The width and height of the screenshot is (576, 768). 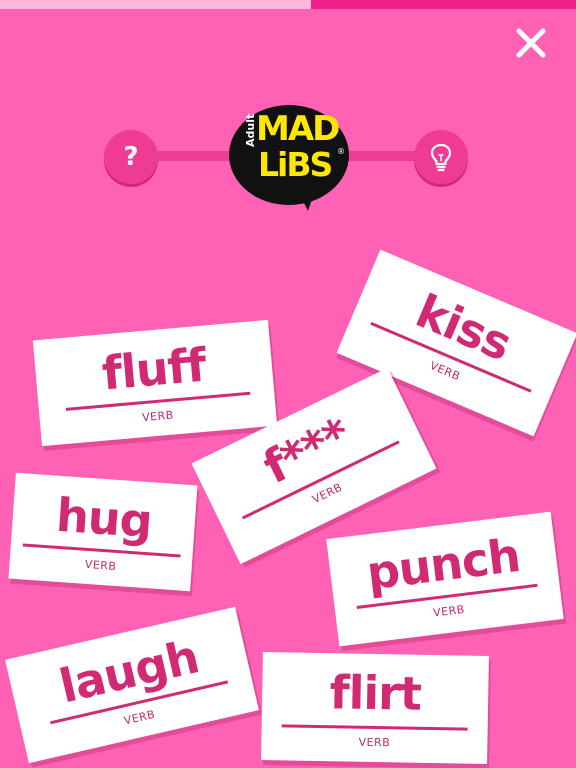 I want to click on word-card-fluff: fluff VERB, so click(x=155, y=383).